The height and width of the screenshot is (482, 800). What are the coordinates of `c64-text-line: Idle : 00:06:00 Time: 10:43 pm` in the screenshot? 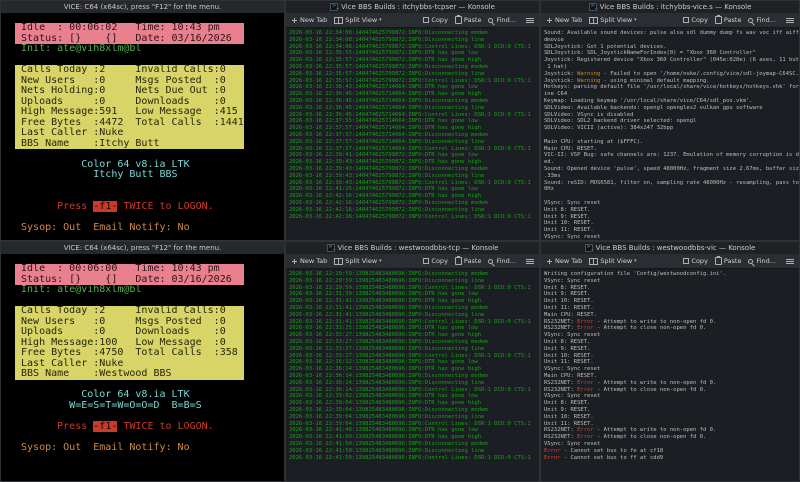 It's located at (149, 269).